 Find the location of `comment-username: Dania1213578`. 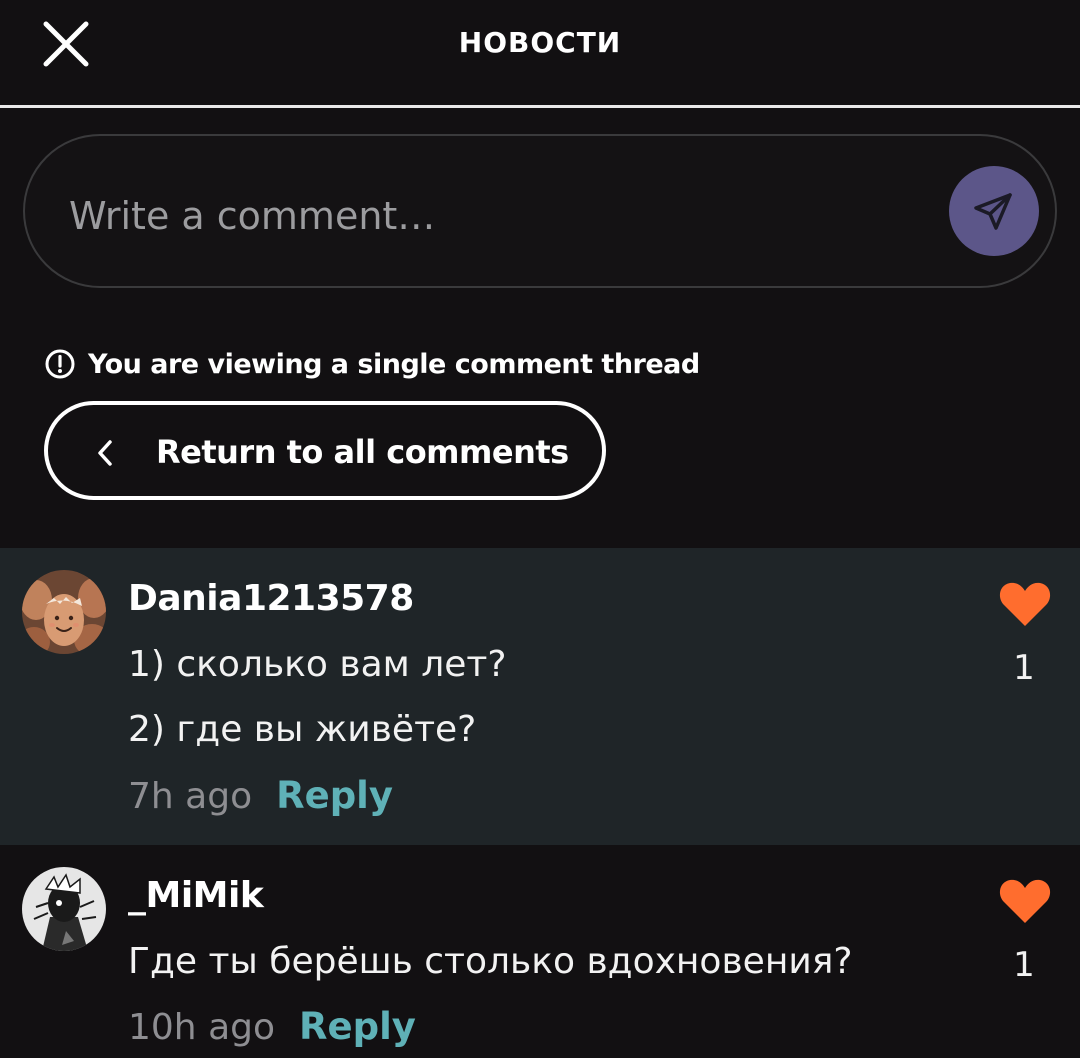

comment-username: Dania1213578 is located at coordinates (271, 598).